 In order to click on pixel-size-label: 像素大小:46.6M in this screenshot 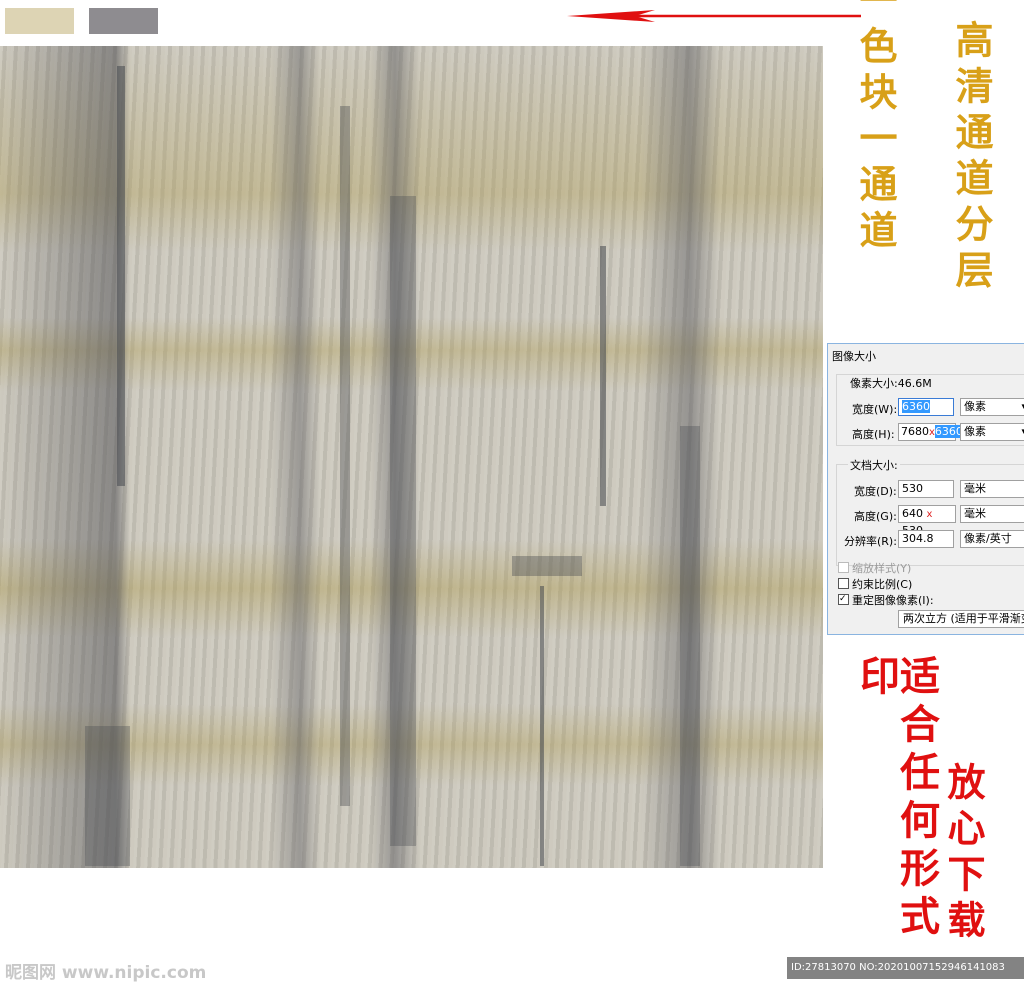, I will do `click(891, 383)`.